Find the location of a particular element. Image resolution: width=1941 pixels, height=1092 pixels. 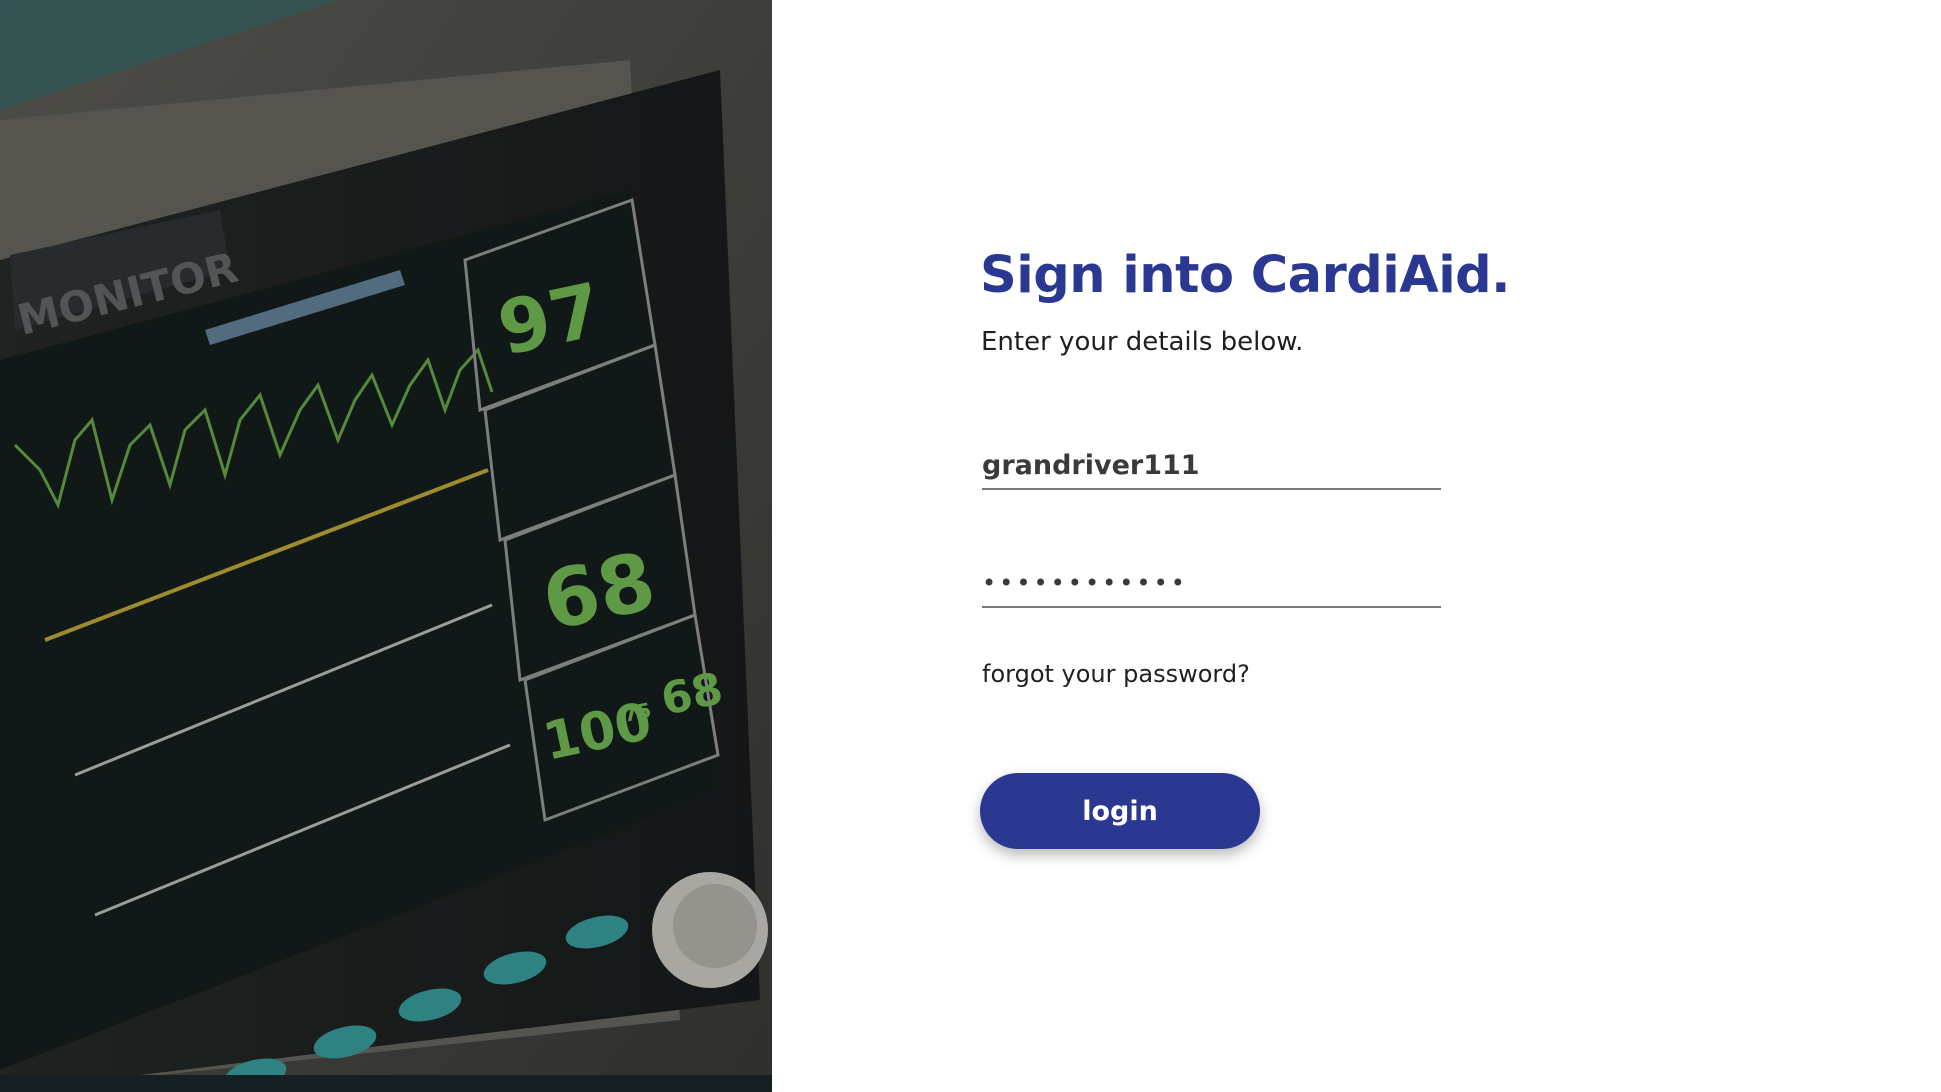

forgot-password-link: forgot your password? is located at coordinates (1116, 674).